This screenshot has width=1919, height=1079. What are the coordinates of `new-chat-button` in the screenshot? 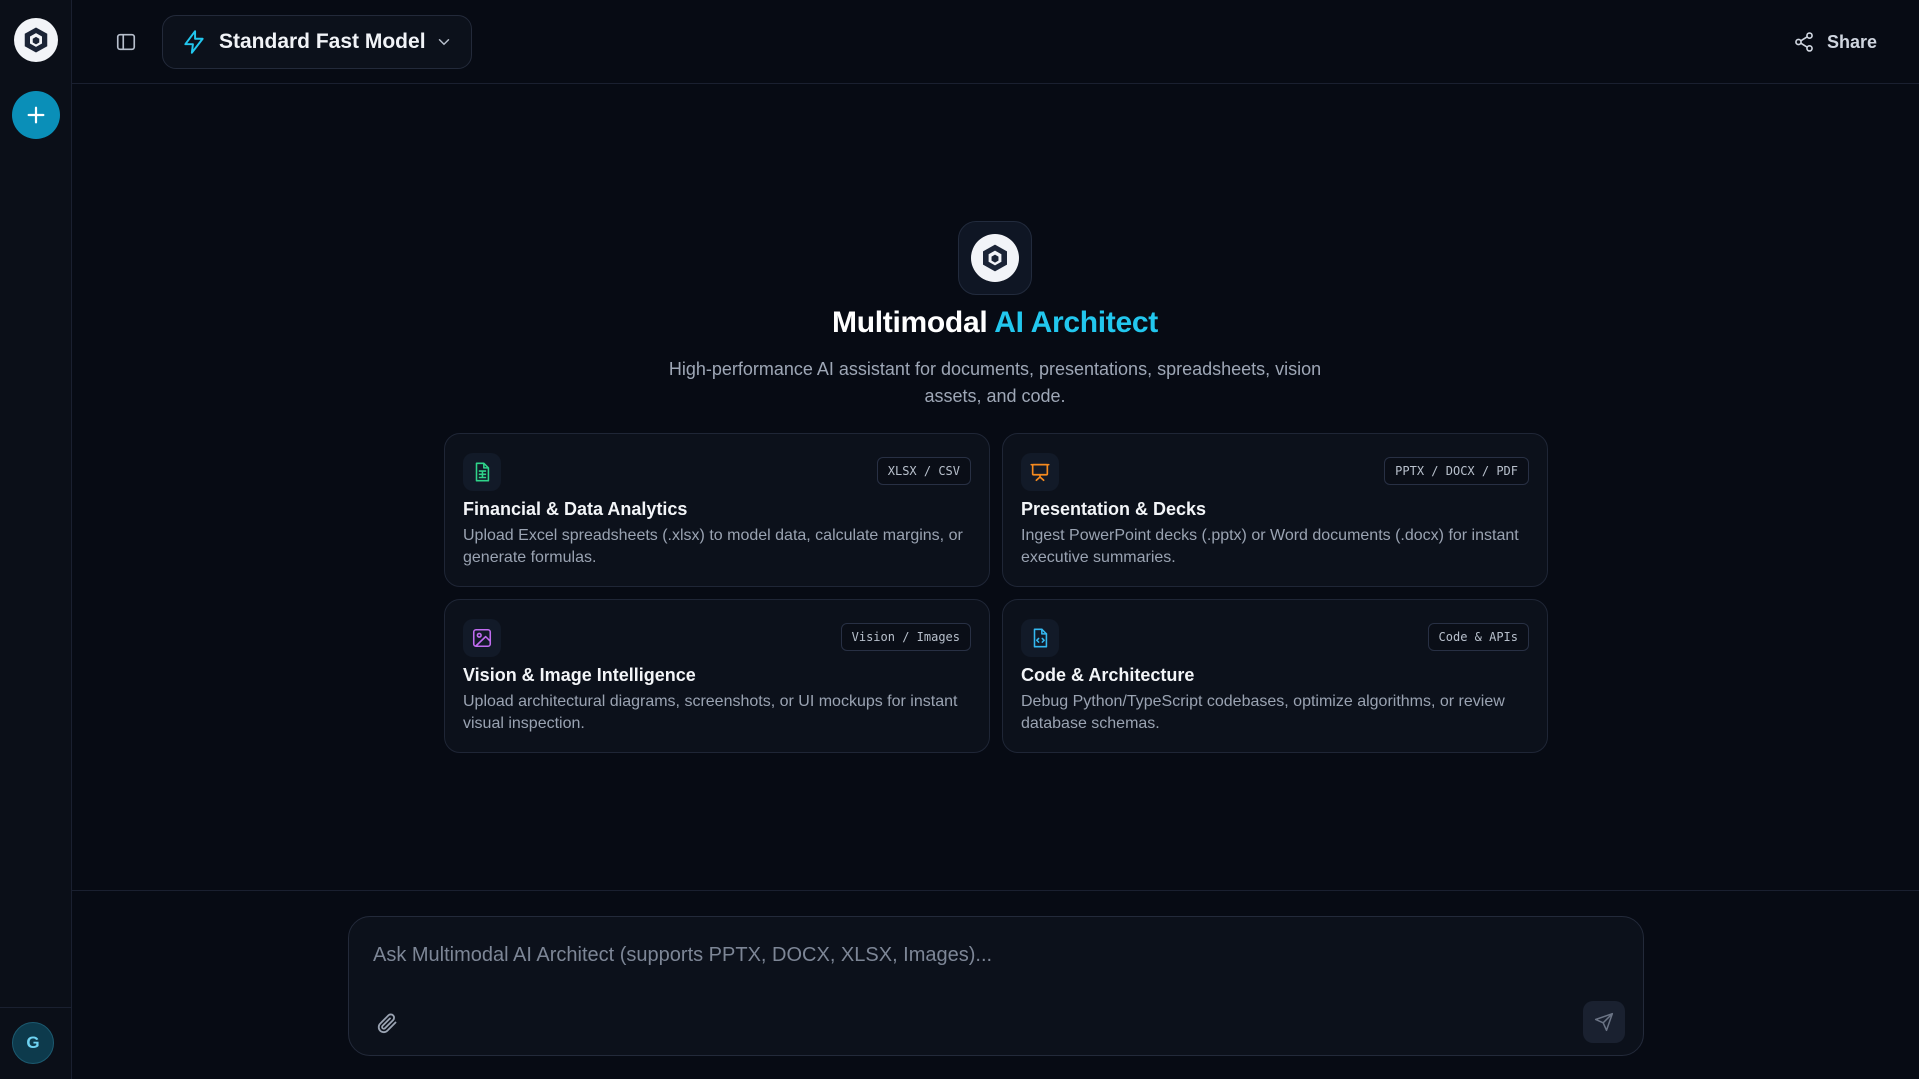 It's located at (36, 115).